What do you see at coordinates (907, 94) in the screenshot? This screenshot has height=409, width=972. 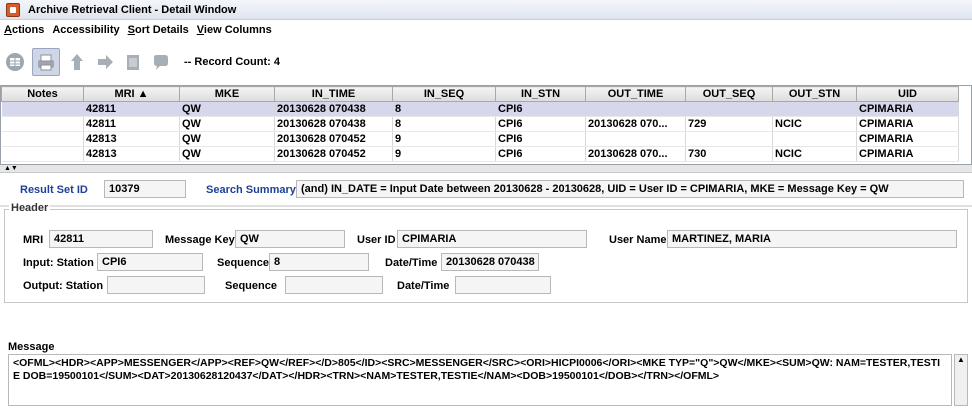 I see `column-header-uid: UID` at bounding box center [907, 94].